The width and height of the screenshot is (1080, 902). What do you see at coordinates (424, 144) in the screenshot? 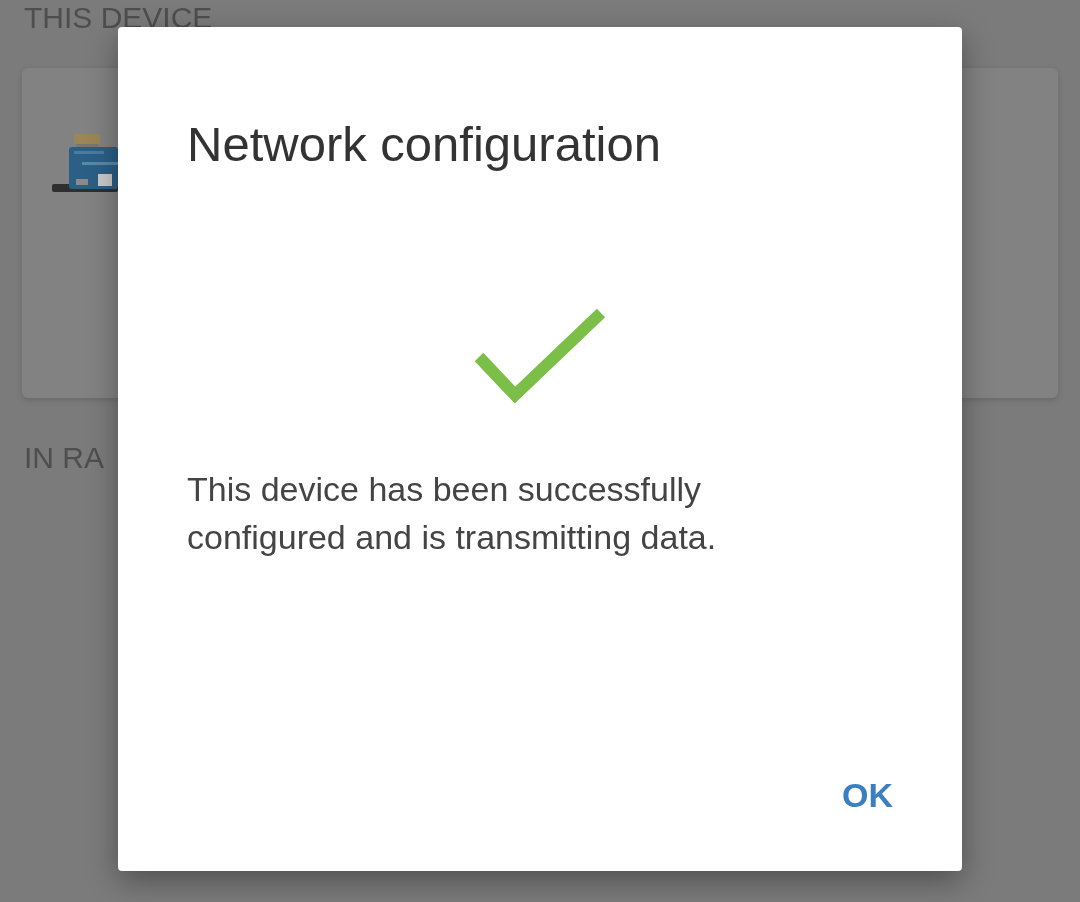
I see `dialog-title: Network configuration` at bounding box center [424, 144].